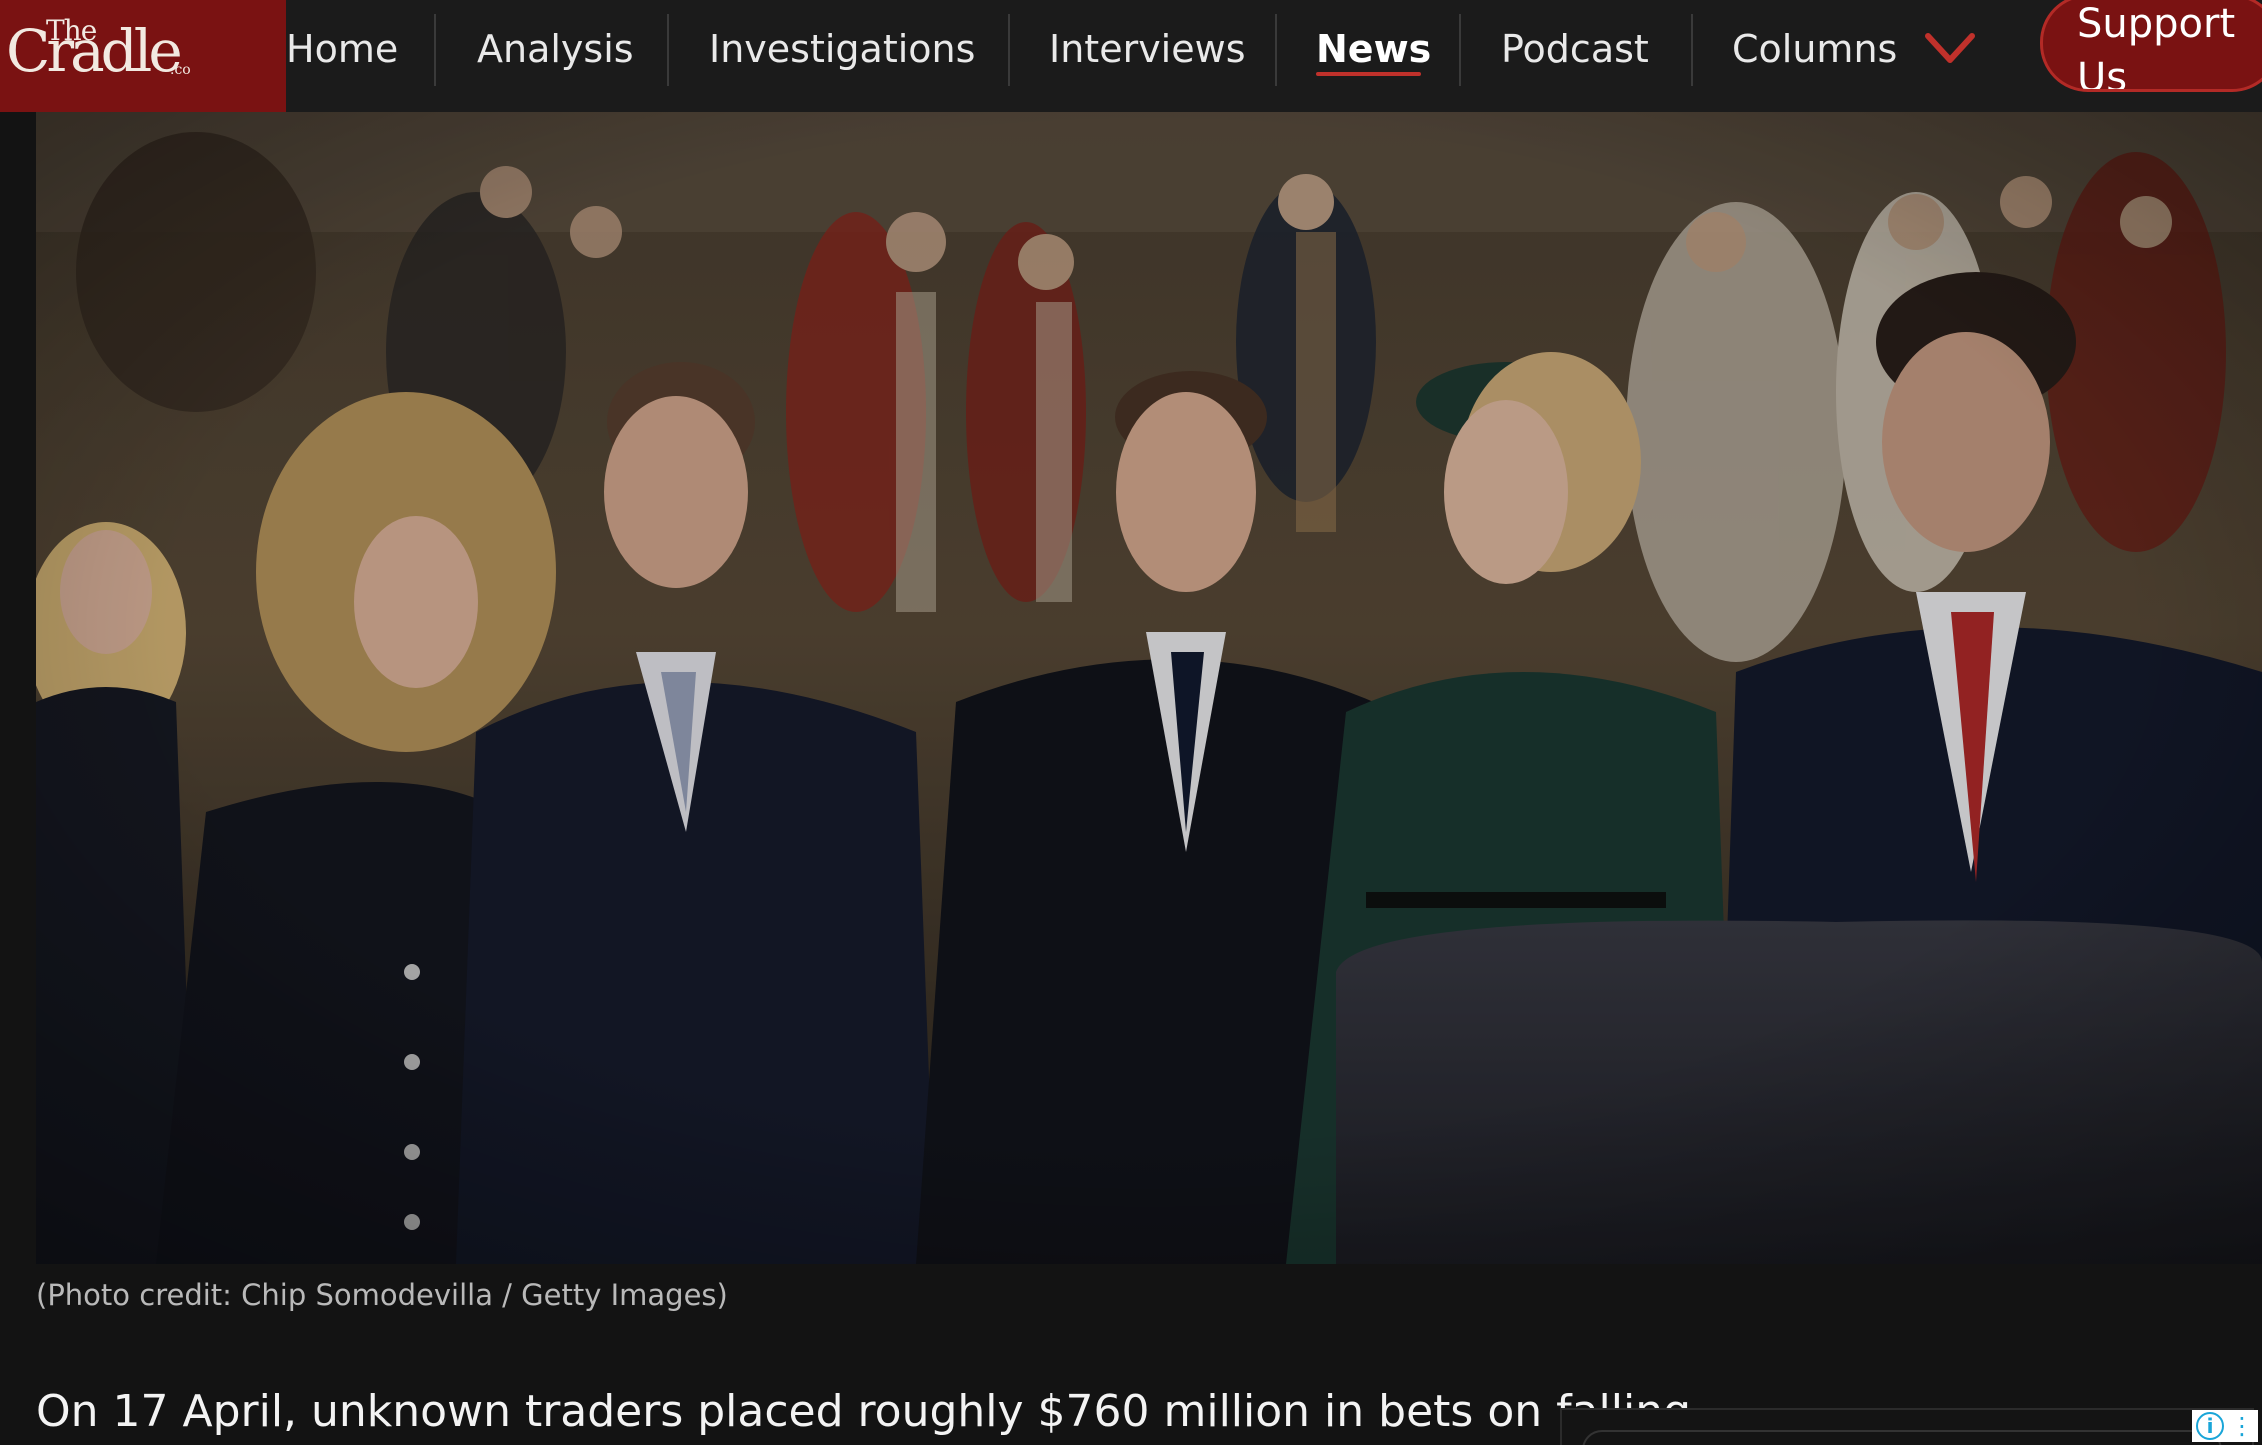  I want to click on nav-home: Home, so click(342, 49).